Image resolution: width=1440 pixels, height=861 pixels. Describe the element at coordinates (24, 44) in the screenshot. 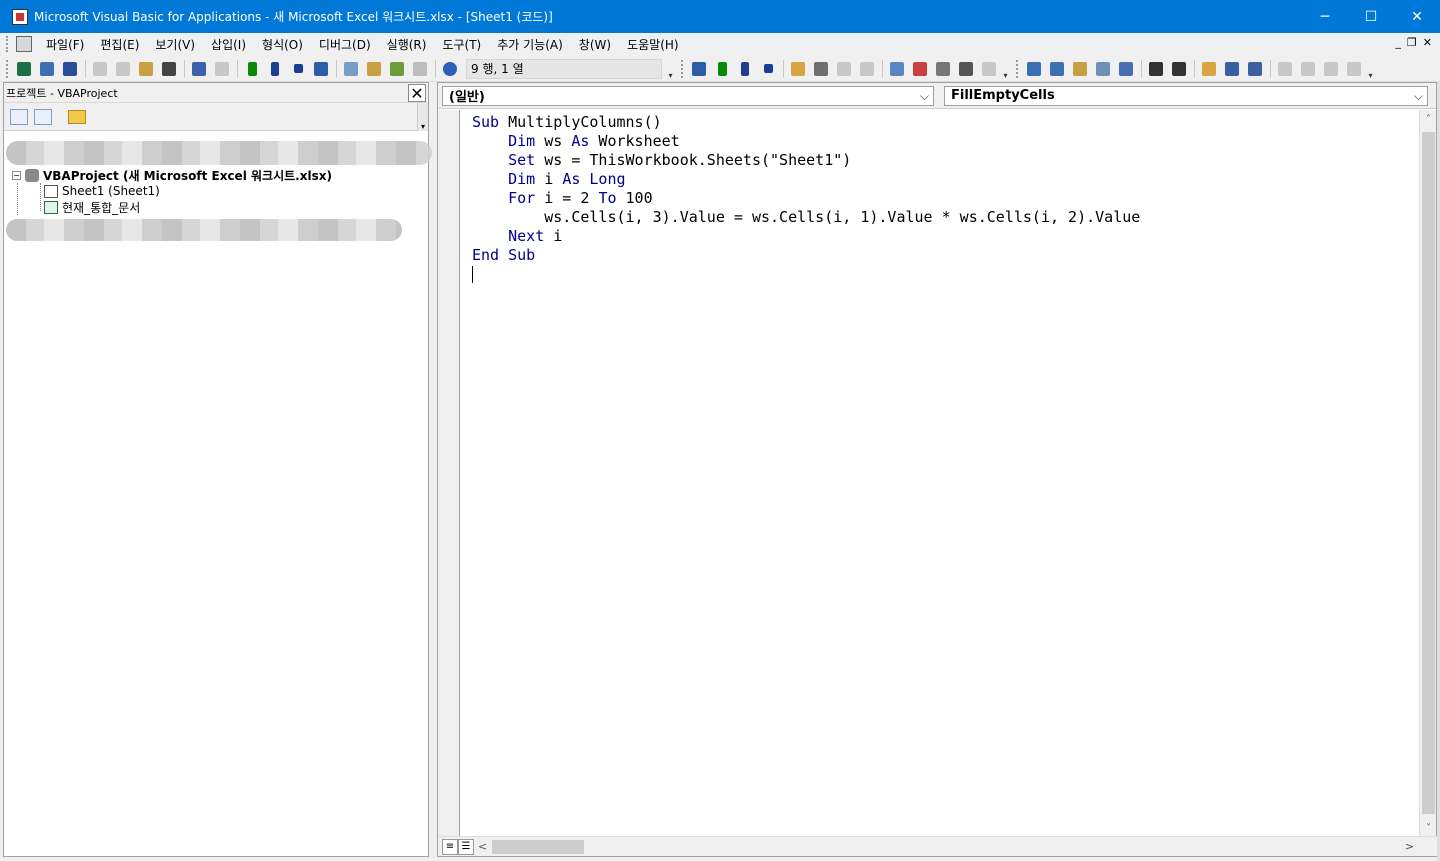

I see `vba-menu-icon` at that location.